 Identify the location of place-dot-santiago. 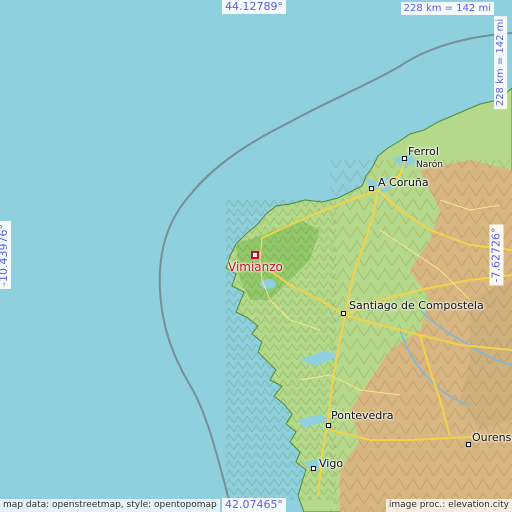
(343, 313).